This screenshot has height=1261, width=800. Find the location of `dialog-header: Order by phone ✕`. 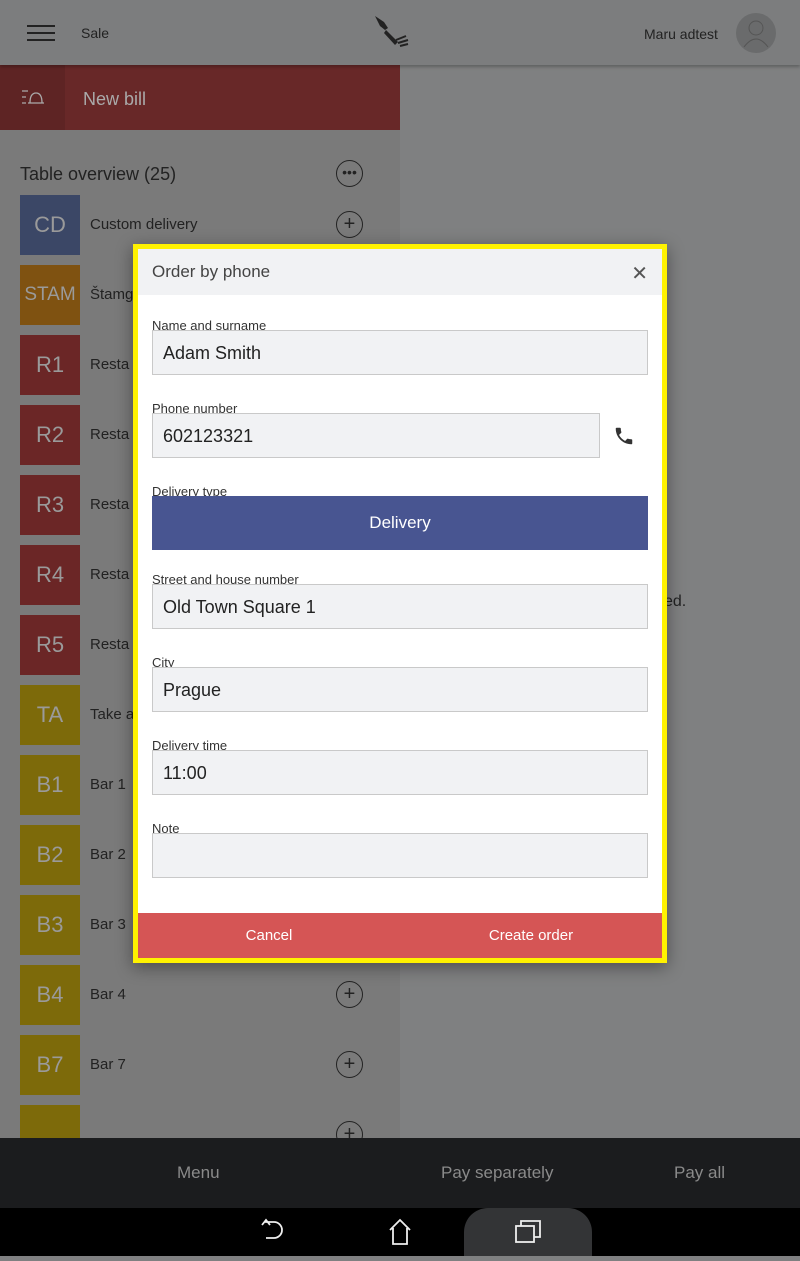

dialog-header: Order by phone ✕ is located at coordinates (400, 272).